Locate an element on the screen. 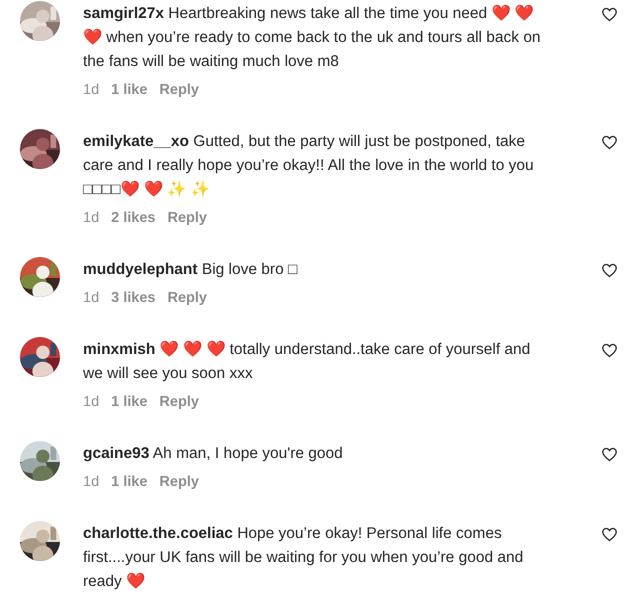 This screenshot has width=634, height=608. comment-text: samgirl27x Heartbreaking news take all the time you need ❤ ❤ ❤ when you’re ready to come back to the uk and tours all back on the fans will be waiting much love m8 is located at coordinates (312, 38).